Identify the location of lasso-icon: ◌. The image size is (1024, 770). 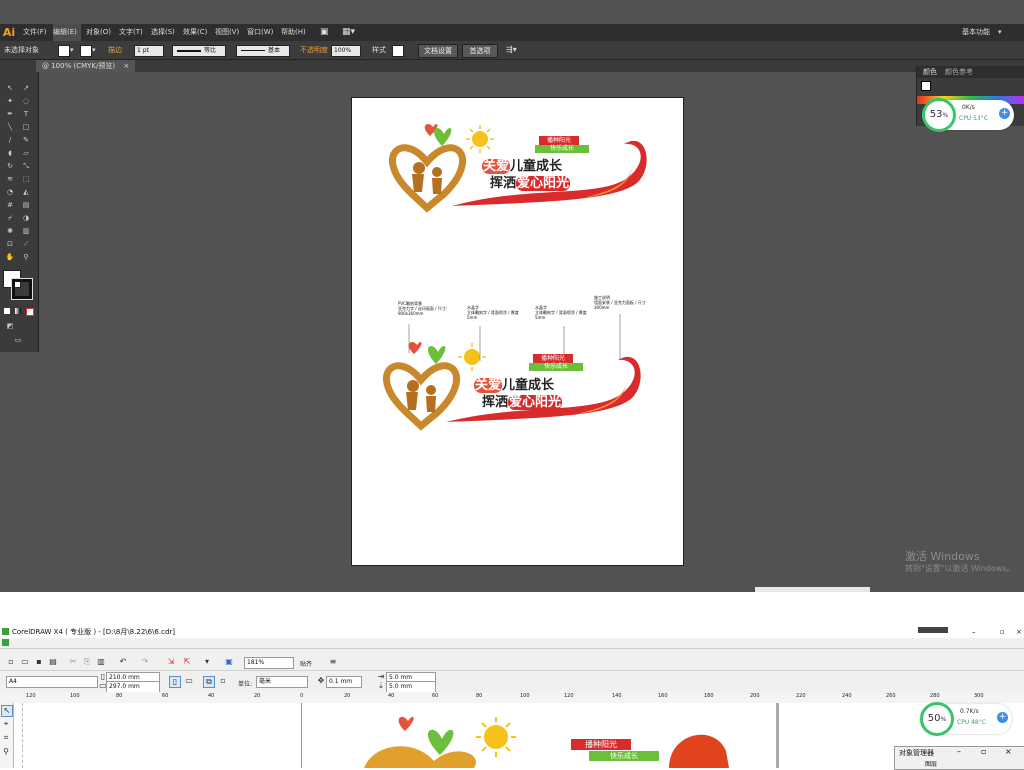
(26, 101).